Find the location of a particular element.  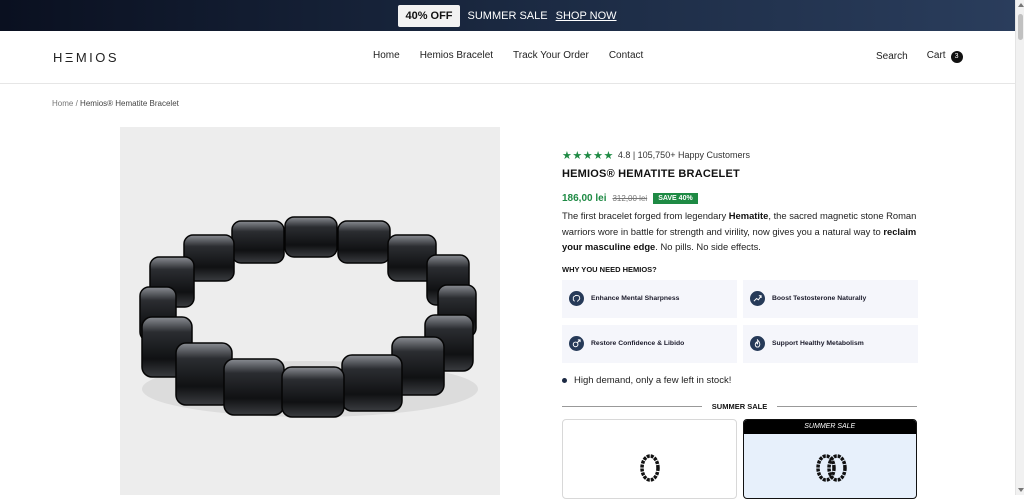

header-actions: Search Cart 3 is located at coordinates (919, 56).